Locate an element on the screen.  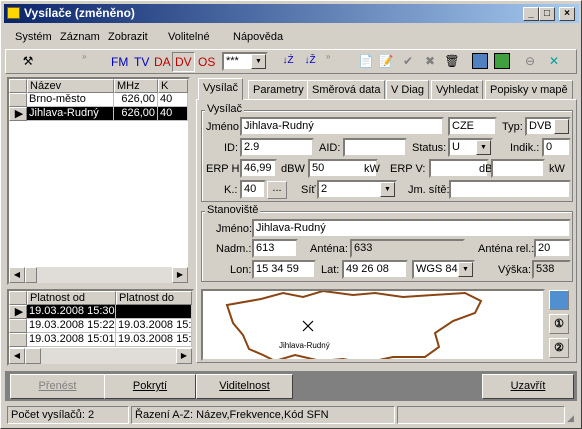
col-platnost-od: Platnost od is located at coordinates (71, 298).